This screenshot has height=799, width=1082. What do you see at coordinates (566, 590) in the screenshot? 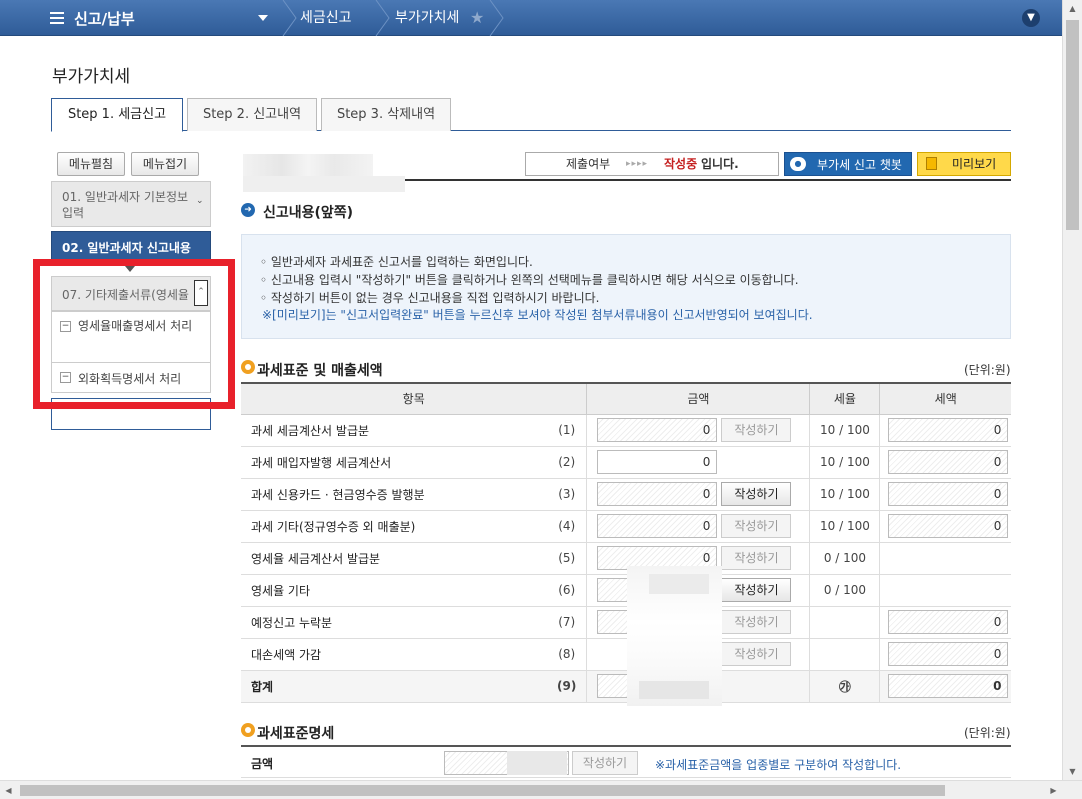
I see `row-number: (6)` at bounding box center [566, 590].